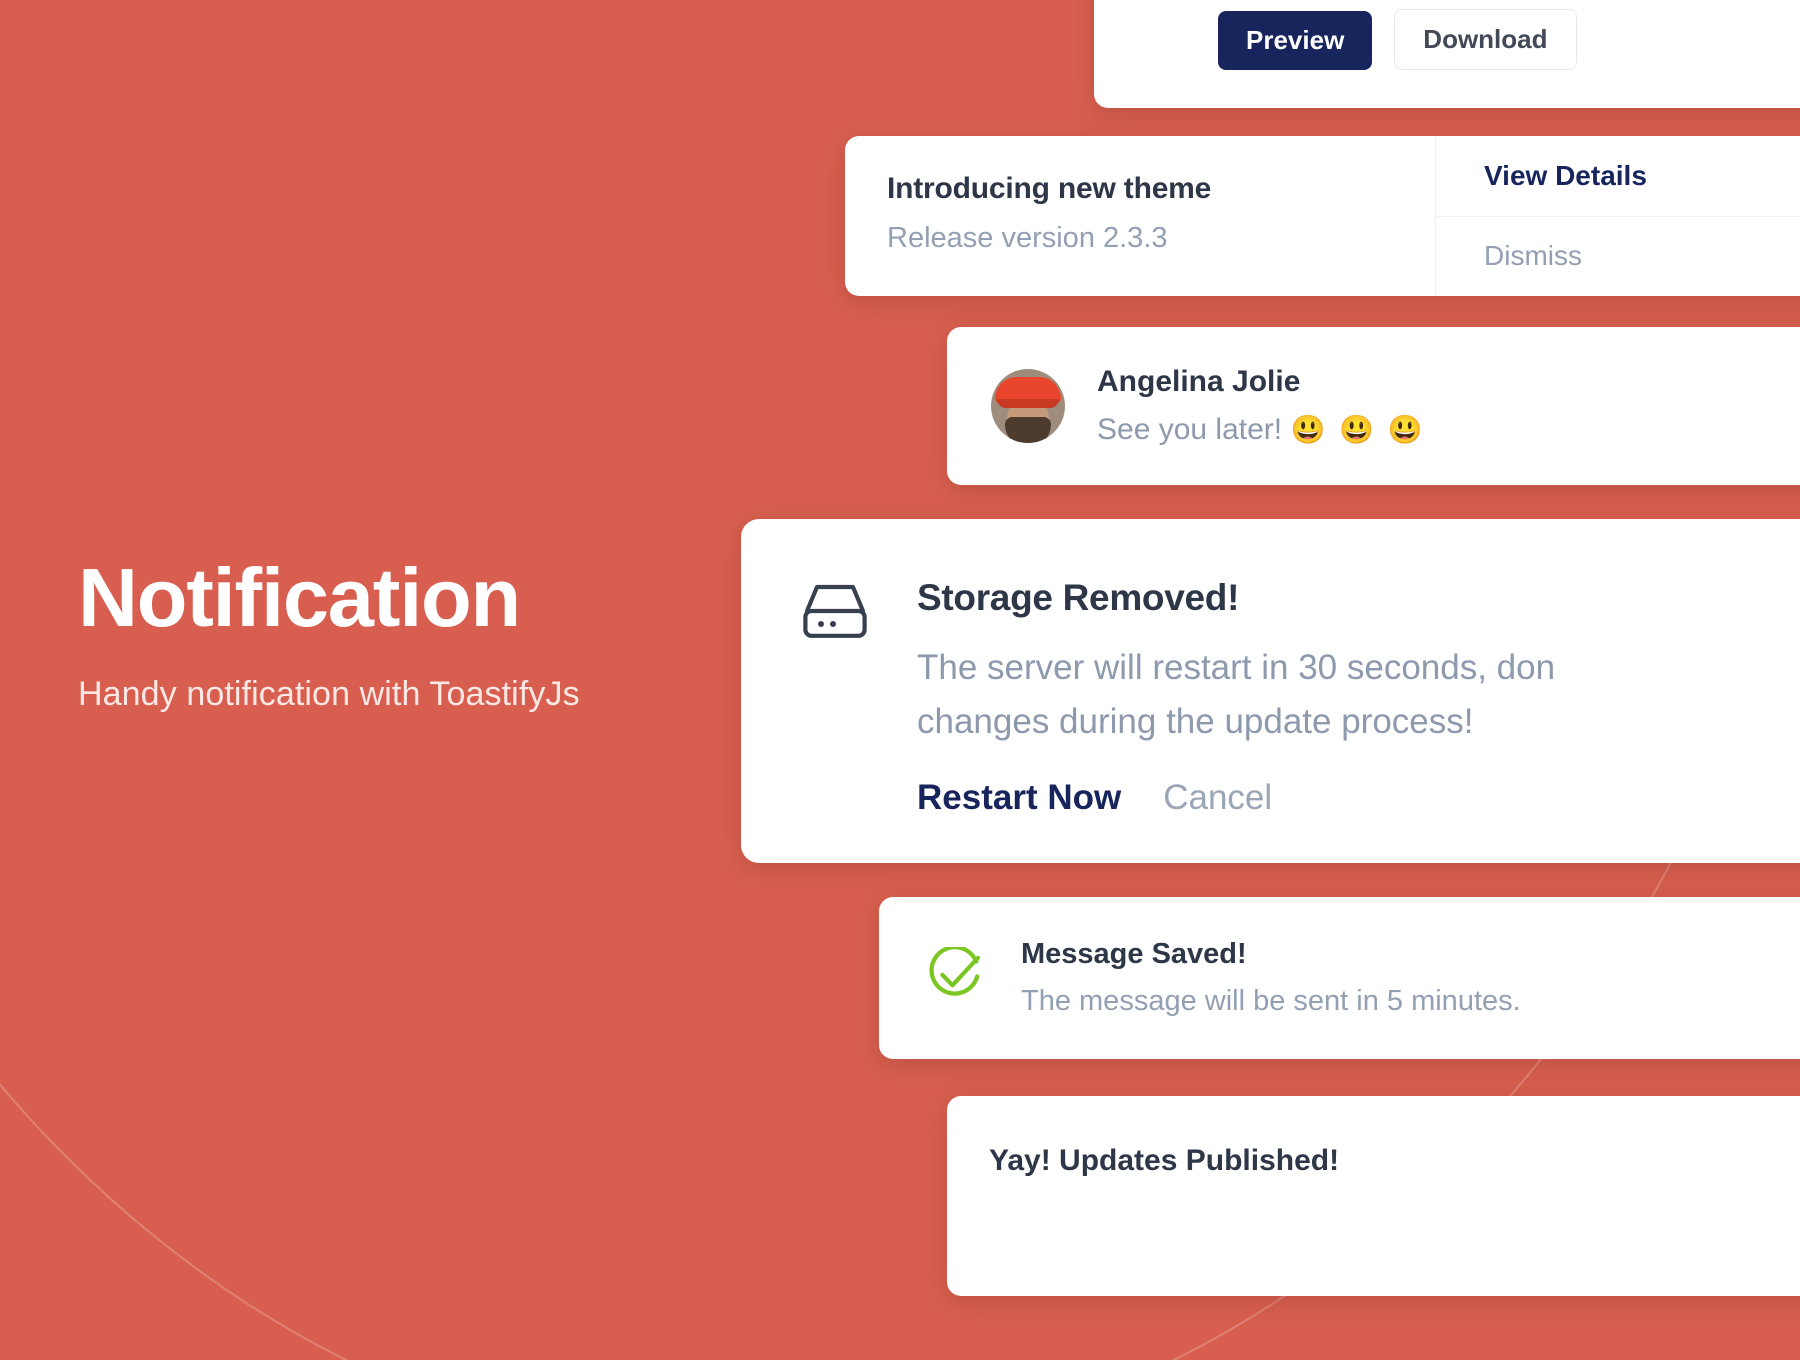  Describe the element at coordinates (1078, 597) in the screenshot. I see `storage-card-title: Storage Removed!` at that location.